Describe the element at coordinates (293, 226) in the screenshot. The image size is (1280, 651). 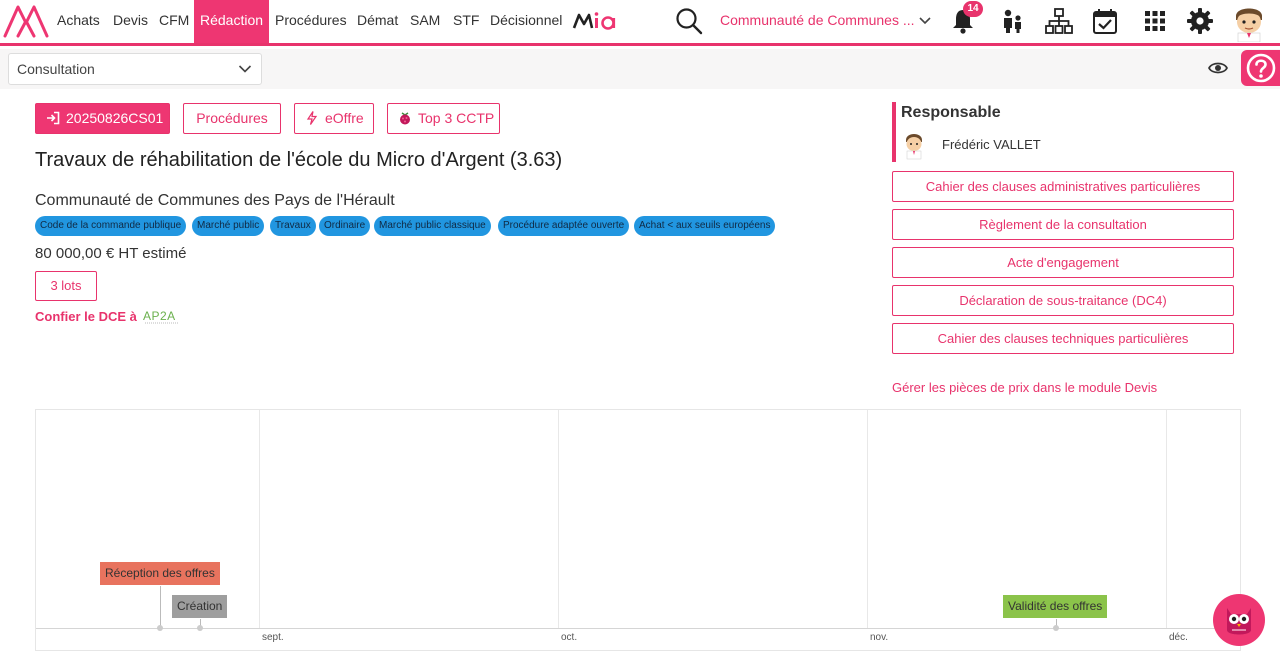
I see `chip-travaux: Travaux` at that location.